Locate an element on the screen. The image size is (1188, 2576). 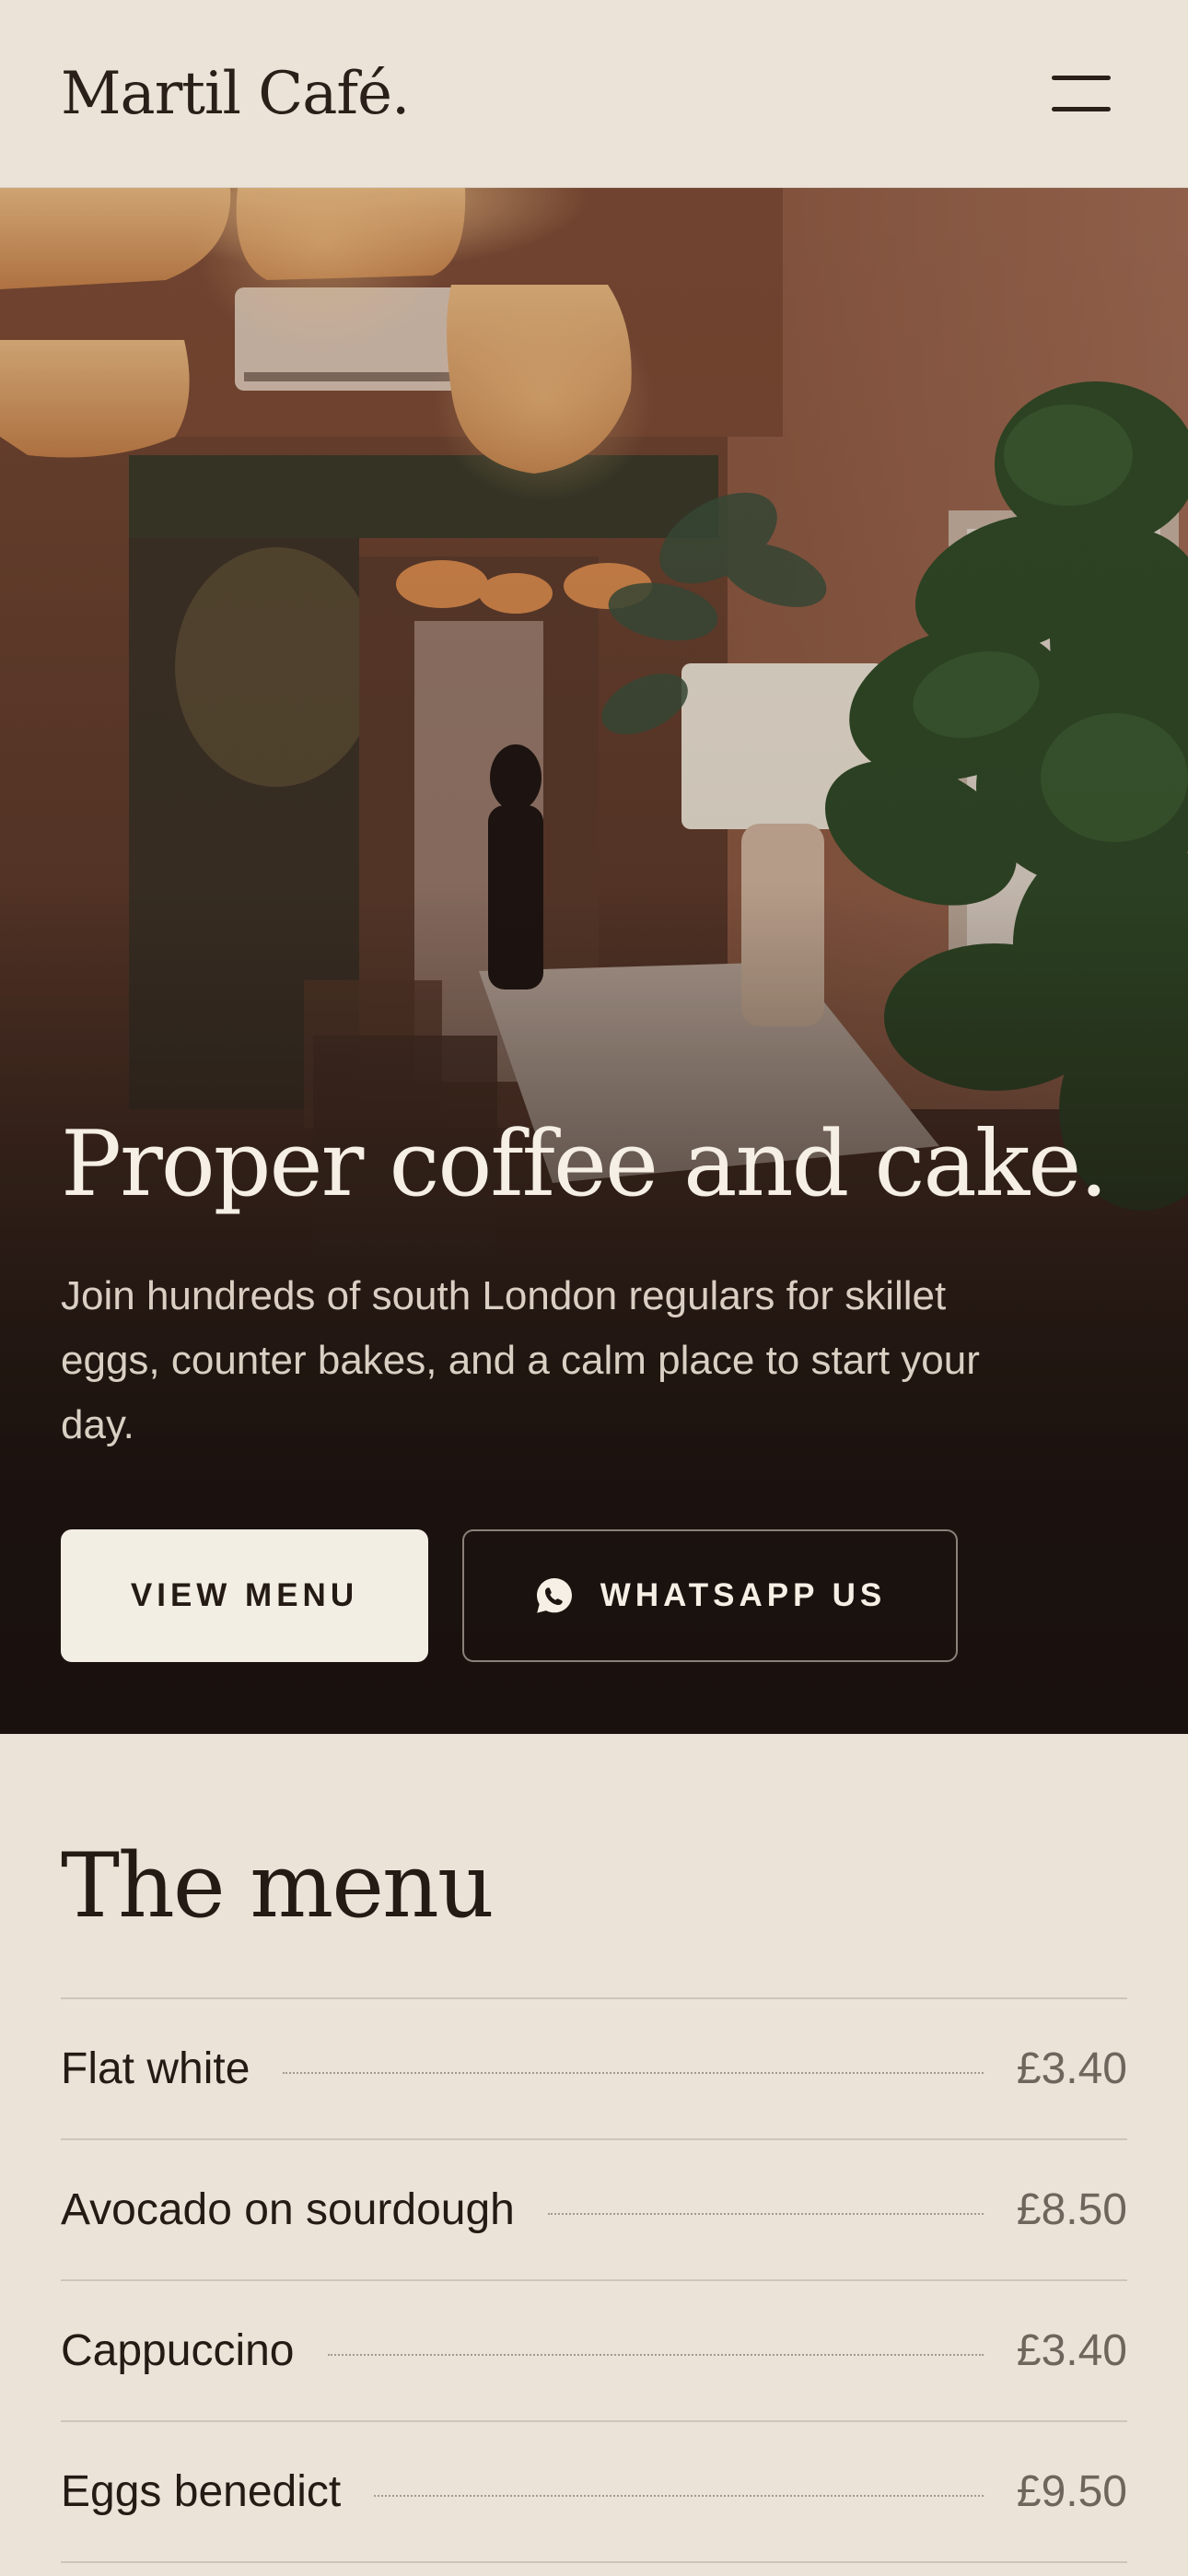
menu-item-price: £9.50 is located at coordinates (1071, 2491).